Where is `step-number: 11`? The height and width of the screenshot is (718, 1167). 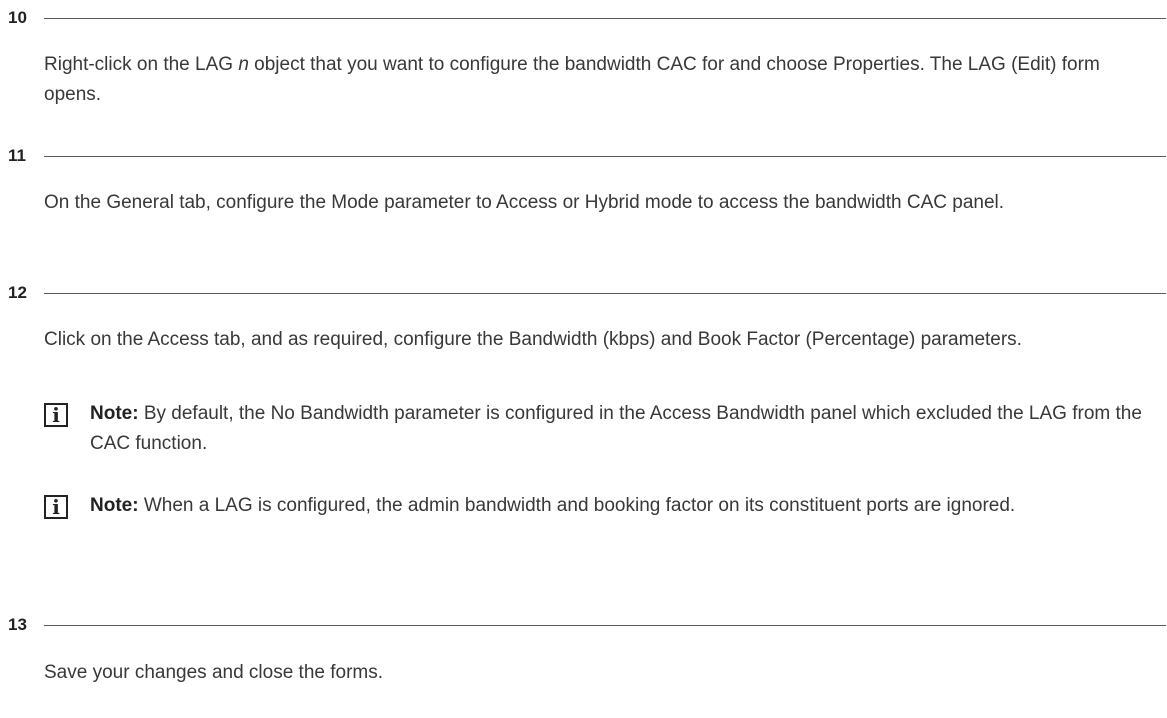
step-number: 11 is located at coordinates (17, 155).